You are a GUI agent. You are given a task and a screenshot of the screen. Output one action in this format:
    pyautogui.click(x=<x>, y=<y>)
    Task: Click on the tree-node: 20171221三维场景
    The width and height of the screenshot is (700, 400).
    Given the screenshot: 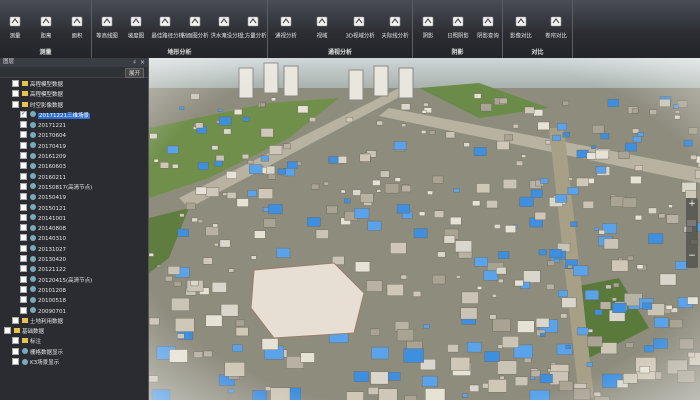 What is the action you would take?
    pyautogui.click(x=74, y=115)
    